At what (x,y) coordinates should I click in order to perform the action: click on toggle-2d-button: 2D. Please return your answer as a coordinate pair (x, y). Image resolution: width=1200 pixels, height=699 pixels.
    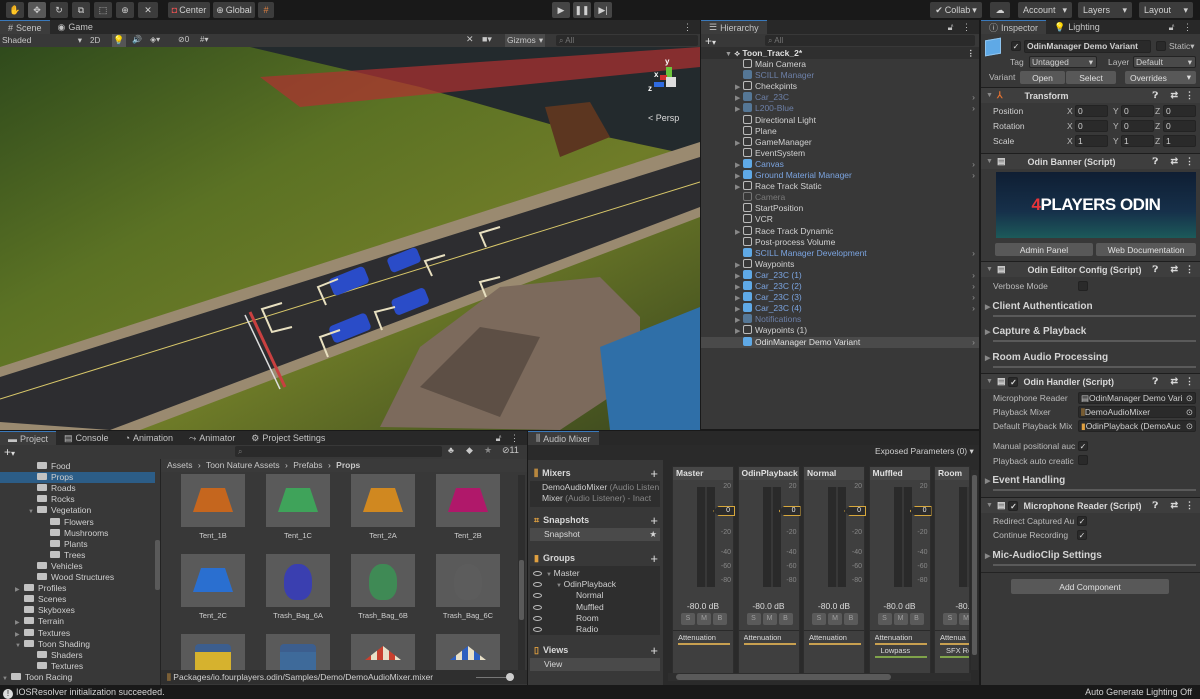
    Looking at the image, I should click on (97, 40).